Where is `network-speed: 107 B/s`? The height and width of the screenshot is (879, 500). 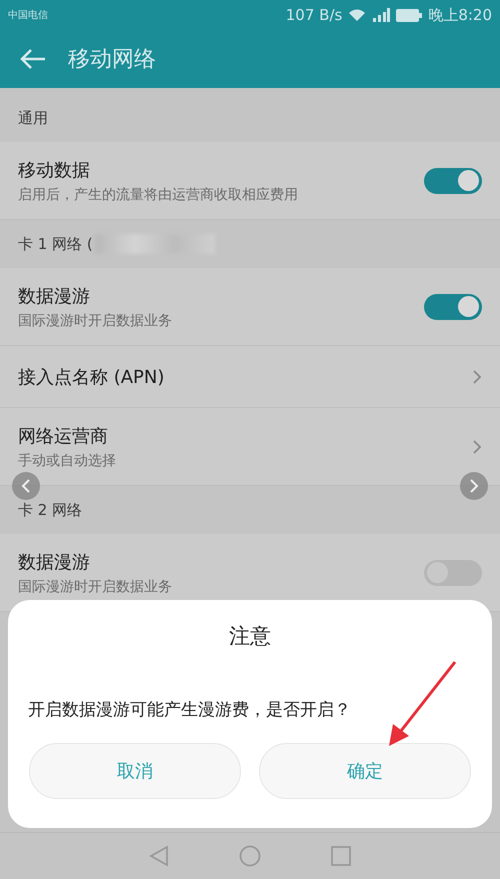
network-speed: 107 B/s is located at coordinates (314, 15).